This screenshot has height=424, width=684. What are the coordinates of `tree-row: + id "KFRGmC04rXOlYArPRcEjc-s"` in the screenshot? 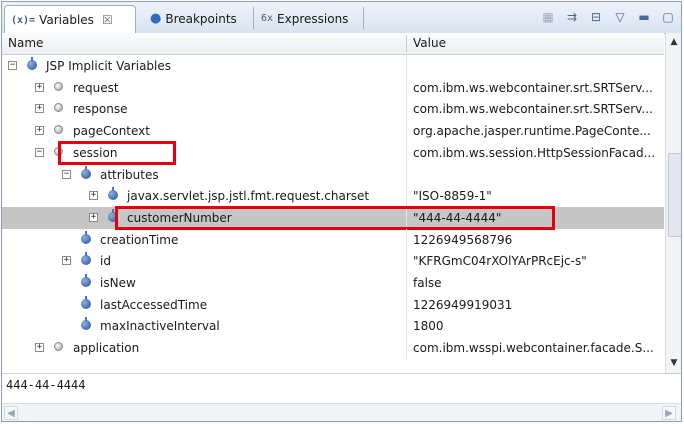 It's located at (333, 261).